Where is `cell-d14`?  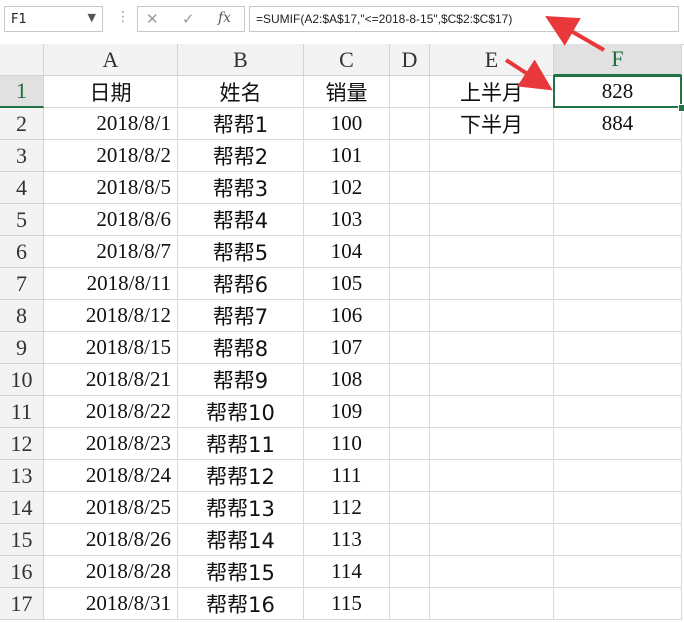
cell-d14 is located at coordinates (410, 508).